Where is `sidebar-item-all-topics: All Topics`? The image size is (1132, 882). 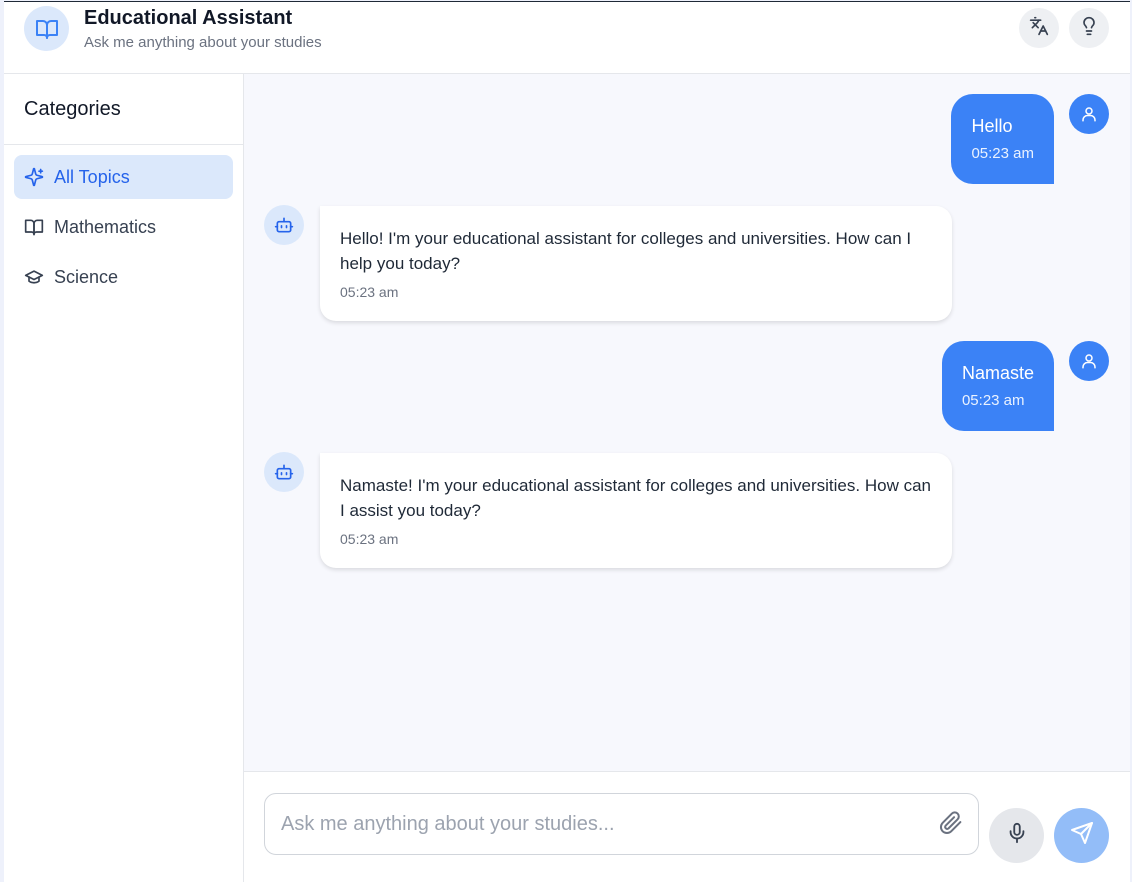 sidebar-item-all-topics: All Topics is located at coordinates (123, 177).